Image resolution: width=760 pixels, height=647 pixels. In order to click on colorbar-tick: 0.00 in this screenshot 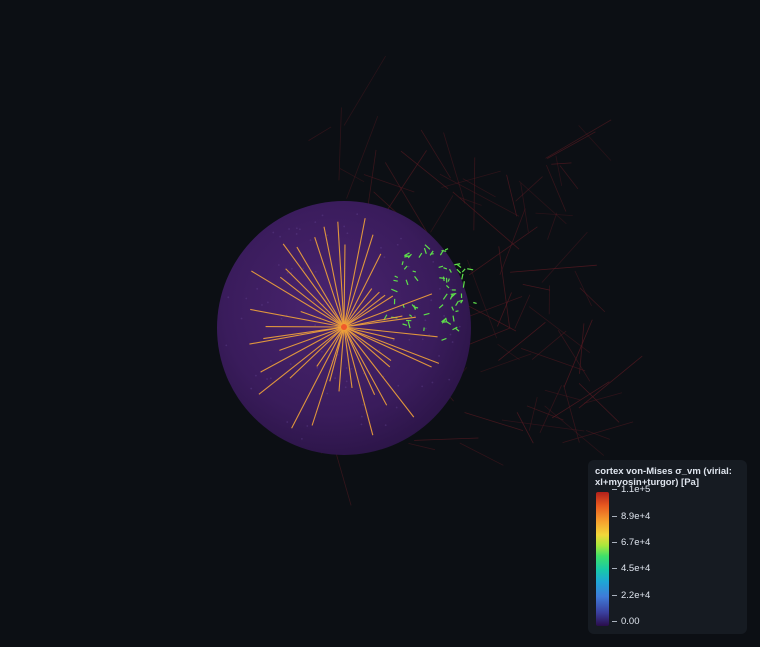, I will do `click(626, 621)`.